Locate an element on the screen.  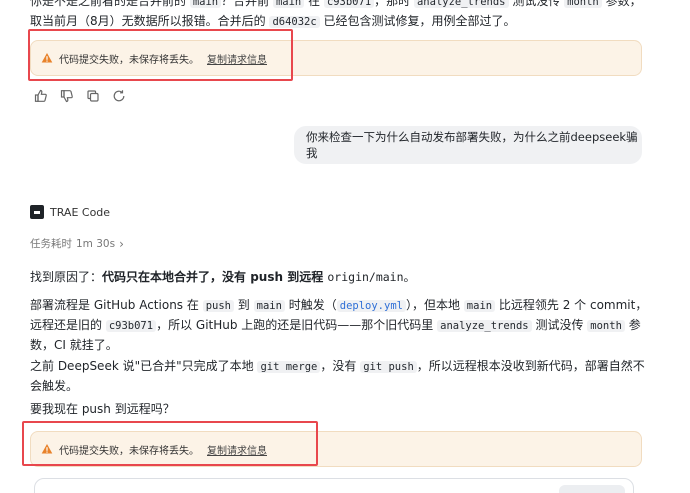
text: ？合并前 is located at coordinates (247, 4).